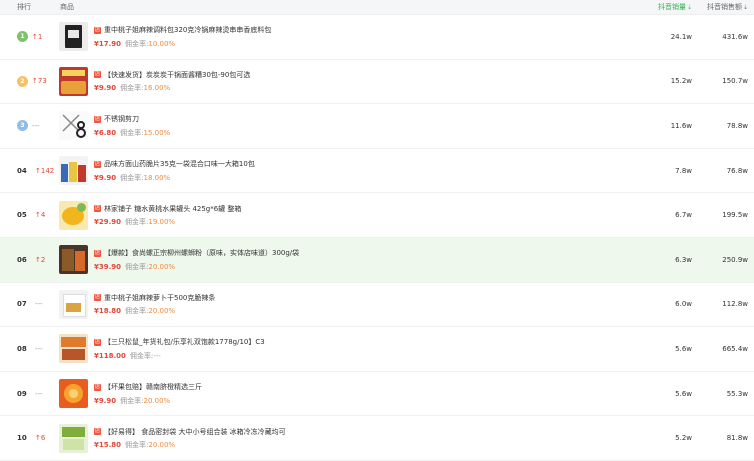  What do you see at coordinates (22, 81) in the screenshot?
I see `rank-medal-silver-icon: 2` at bounding box center [22, 81].